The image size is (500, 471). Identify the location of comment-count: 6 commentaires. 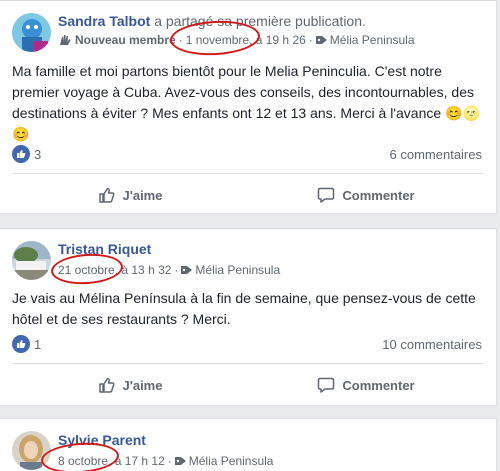
(436, 154).